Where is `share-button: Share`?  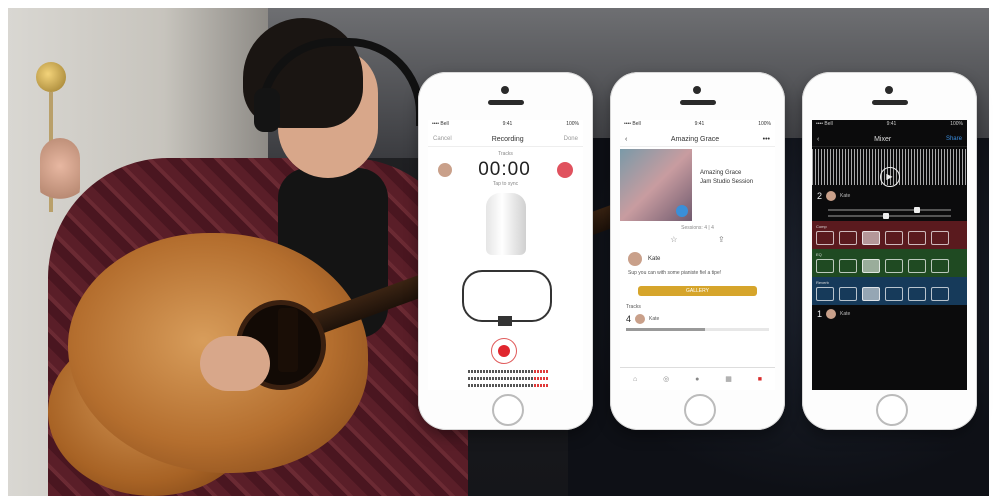 share-button: Share is located at coordinates (954, 139).